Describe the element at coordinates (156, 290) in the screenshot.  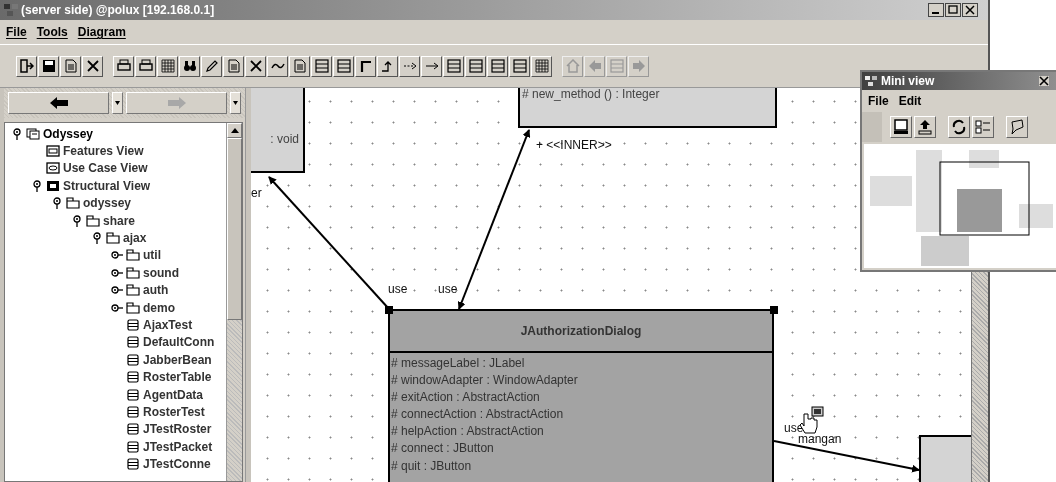
I see `tree-item: auth` at that location.